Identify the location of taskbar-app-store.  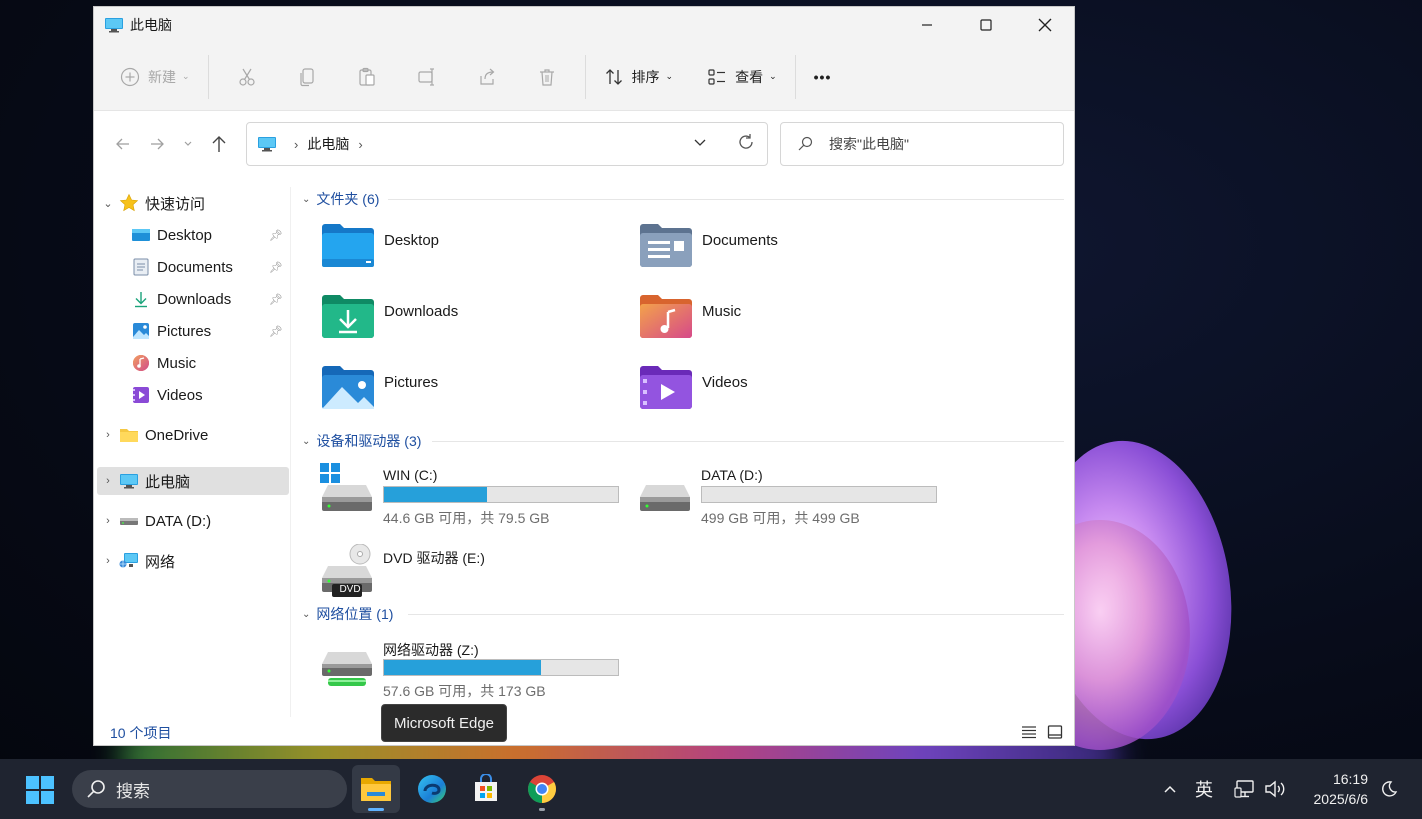
(486, 789).